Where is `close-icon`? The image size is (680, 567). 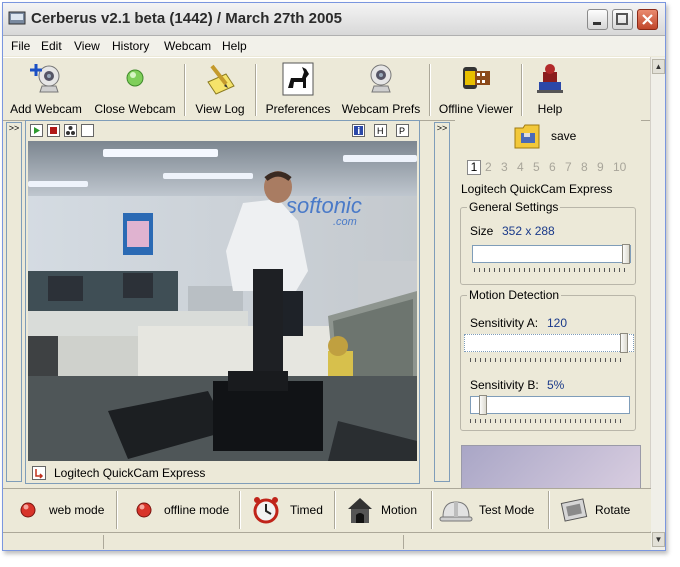
close-icon is located at coordinates (647, 19).